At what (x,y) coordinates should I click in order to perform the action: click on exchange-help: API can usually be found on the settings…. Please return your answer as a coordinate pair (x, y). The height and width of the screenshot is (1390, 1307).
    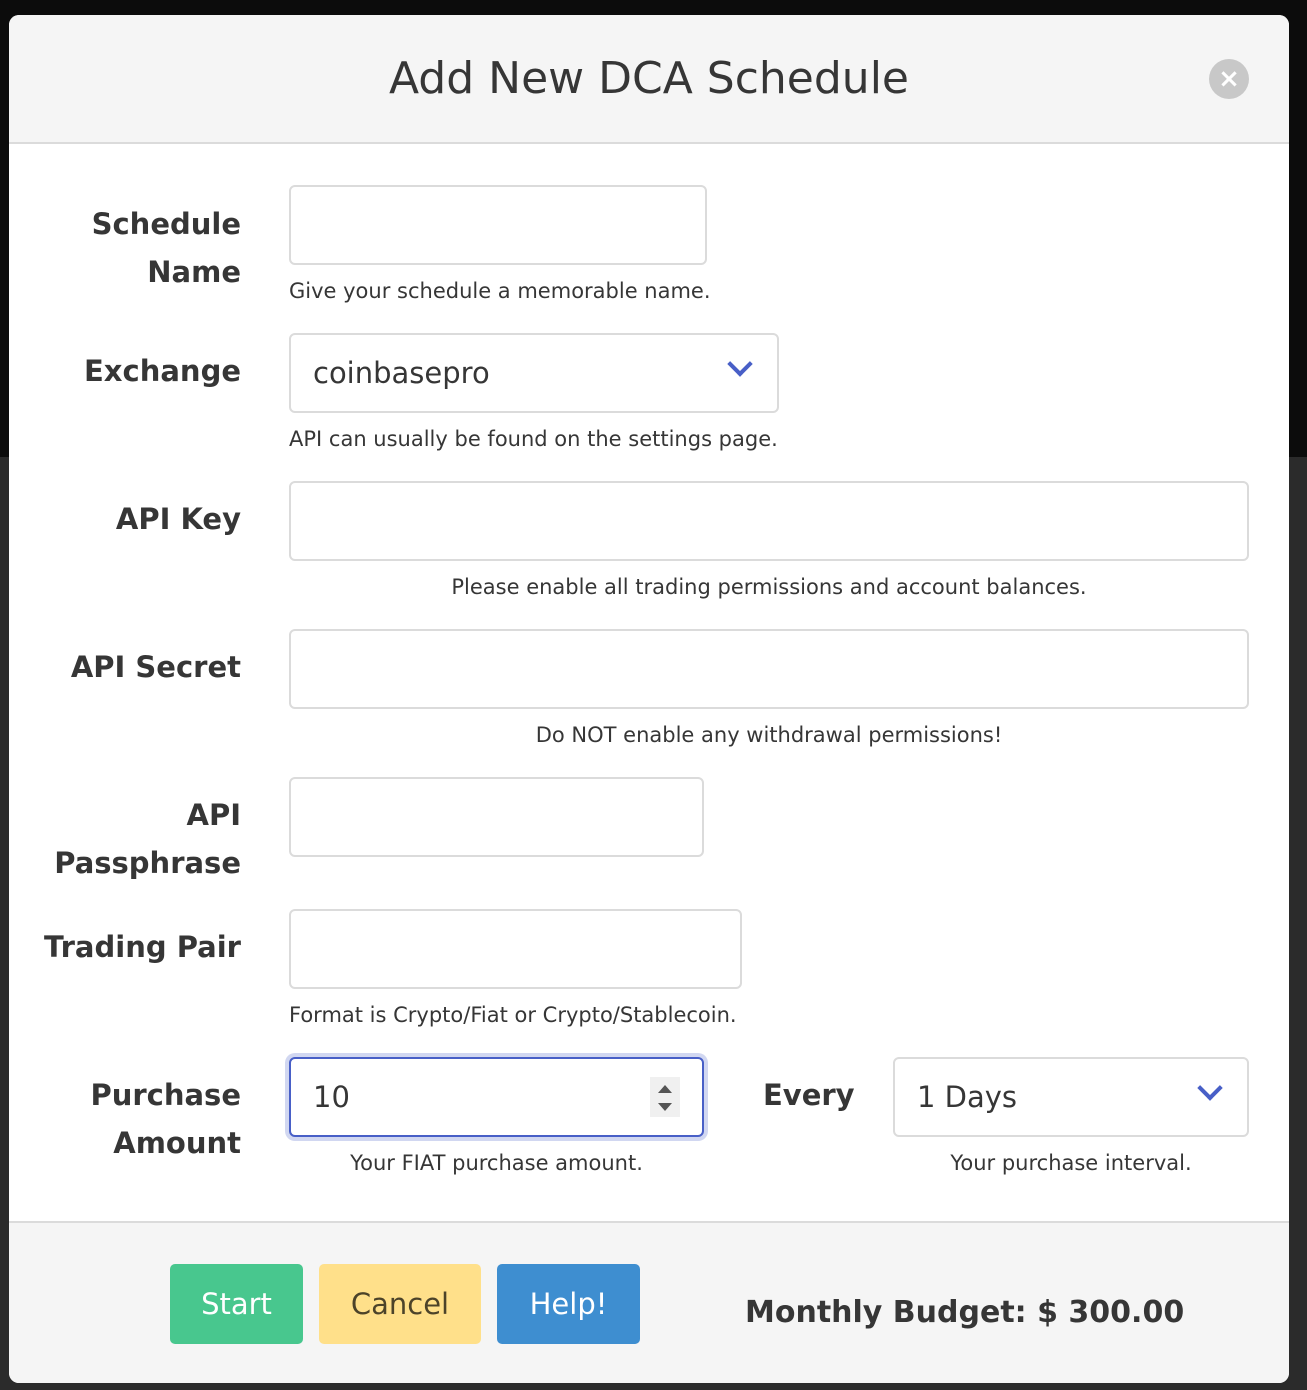
    Looking at the image, I should click on (533, 439).